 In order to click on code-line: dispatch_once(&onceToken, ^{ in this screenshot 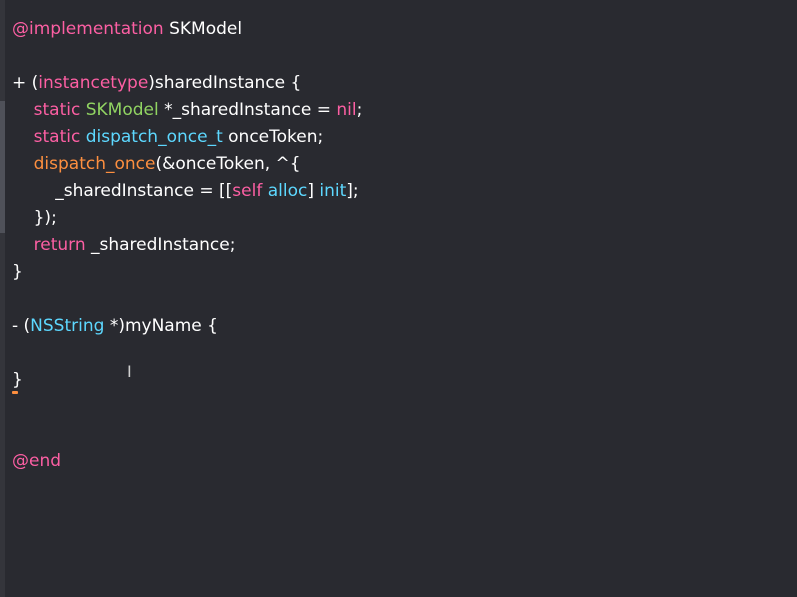, I will do `click(156, 164)`.